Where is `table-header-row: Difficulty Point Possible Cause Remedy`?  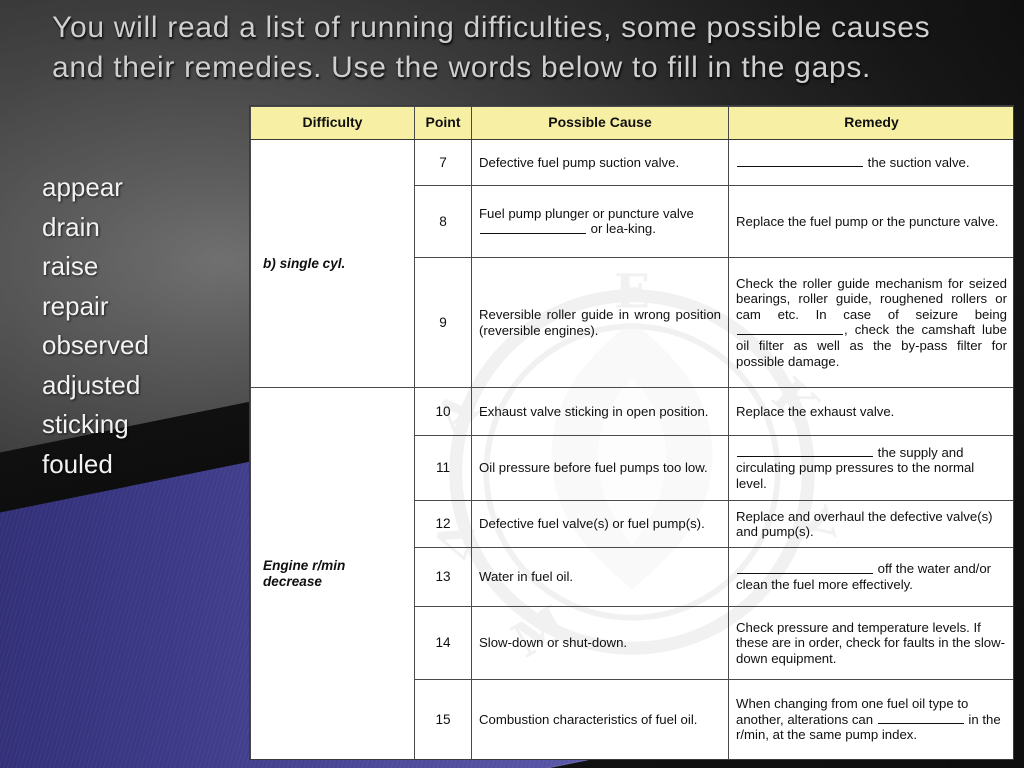
table-header-row: Difficulty Point Possible Cause Remedy is located at coordinates (631, 123).